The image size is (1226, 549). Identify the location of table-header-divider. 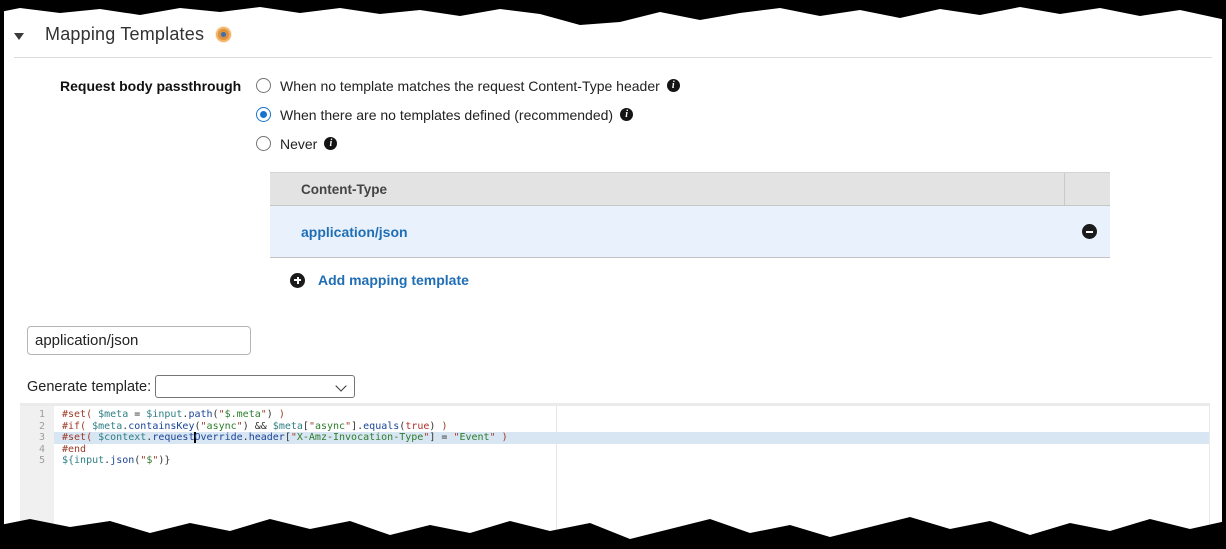
(1064, 189).